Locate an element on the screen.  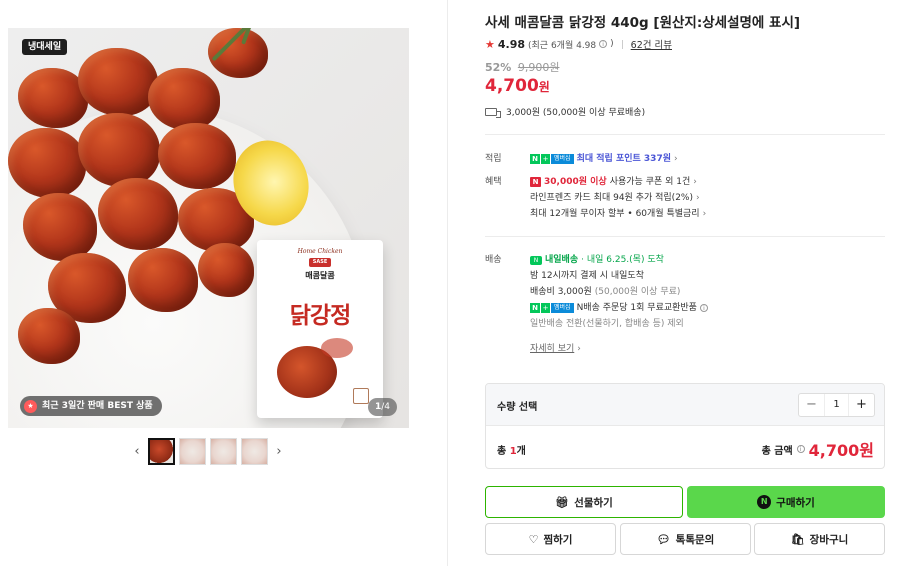
best-seller-badge: ★ 최근 3일간 판매 BEST 상품 is located at coordinates (91, 406).